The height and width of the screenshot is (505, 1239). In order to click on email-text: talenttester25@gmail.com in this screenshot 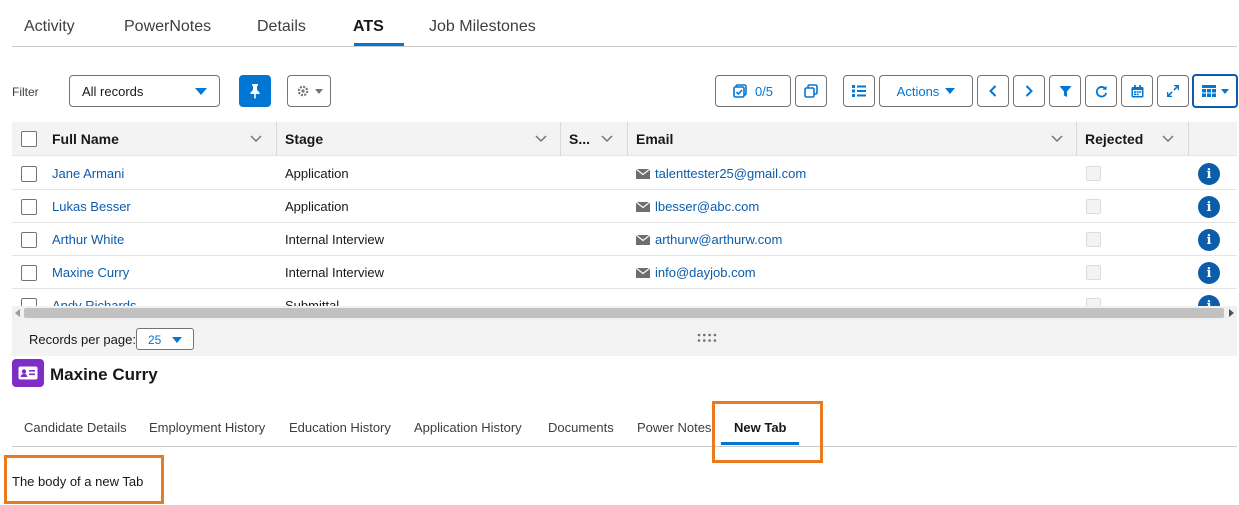, I will do `click(731, 173)`.